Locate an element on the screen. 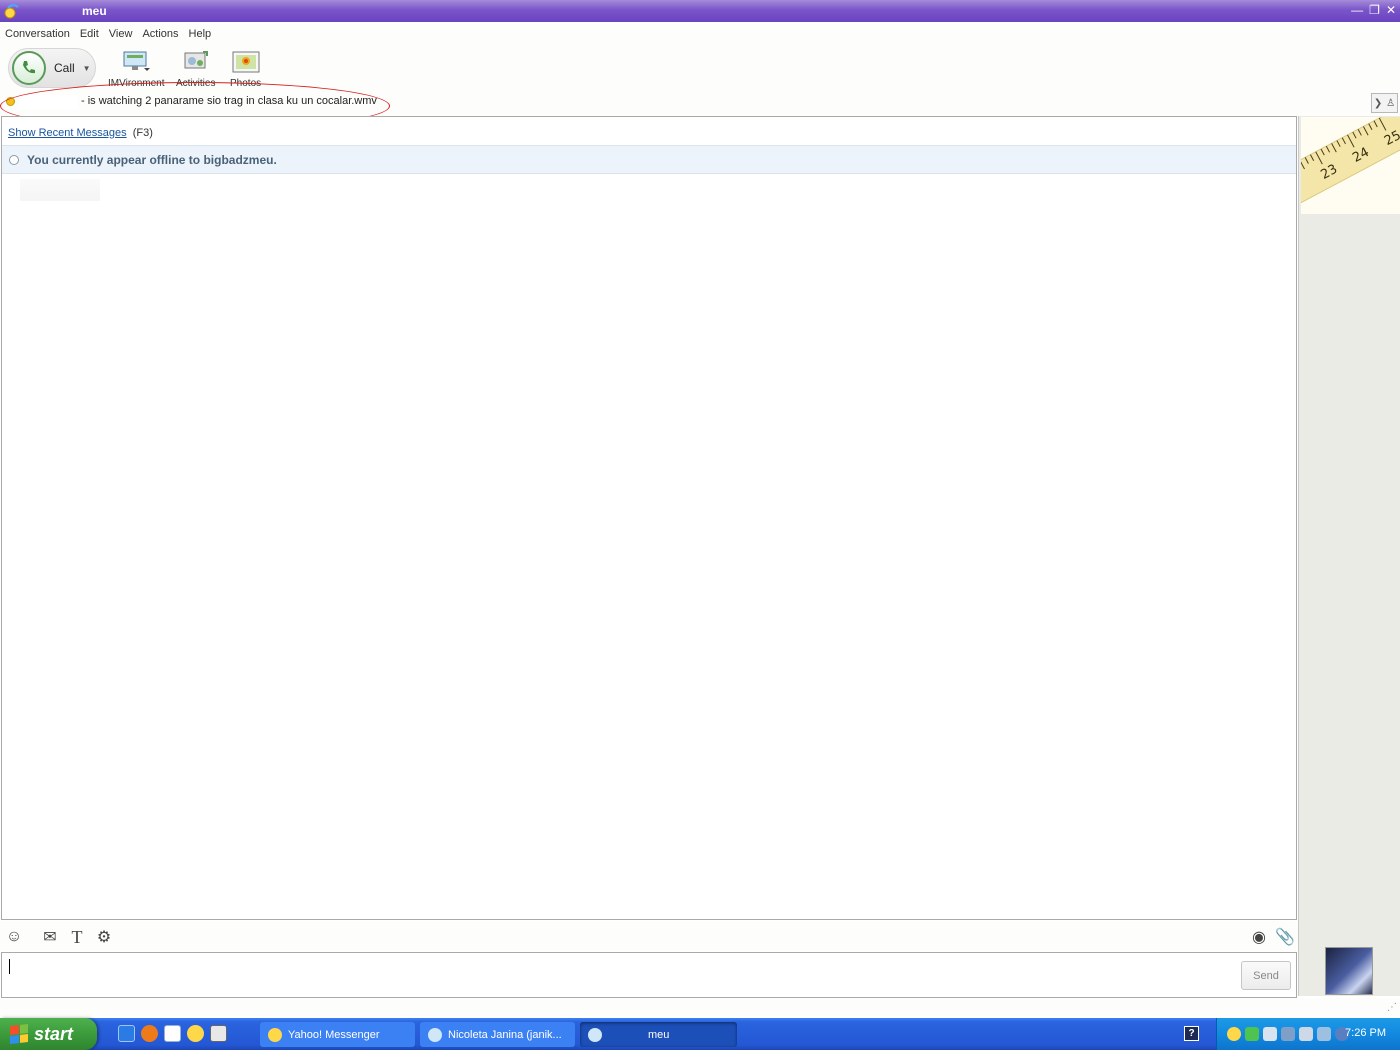 This screenshot has width=1400, height=1050. text-caret is located at coordinates (9, 966).